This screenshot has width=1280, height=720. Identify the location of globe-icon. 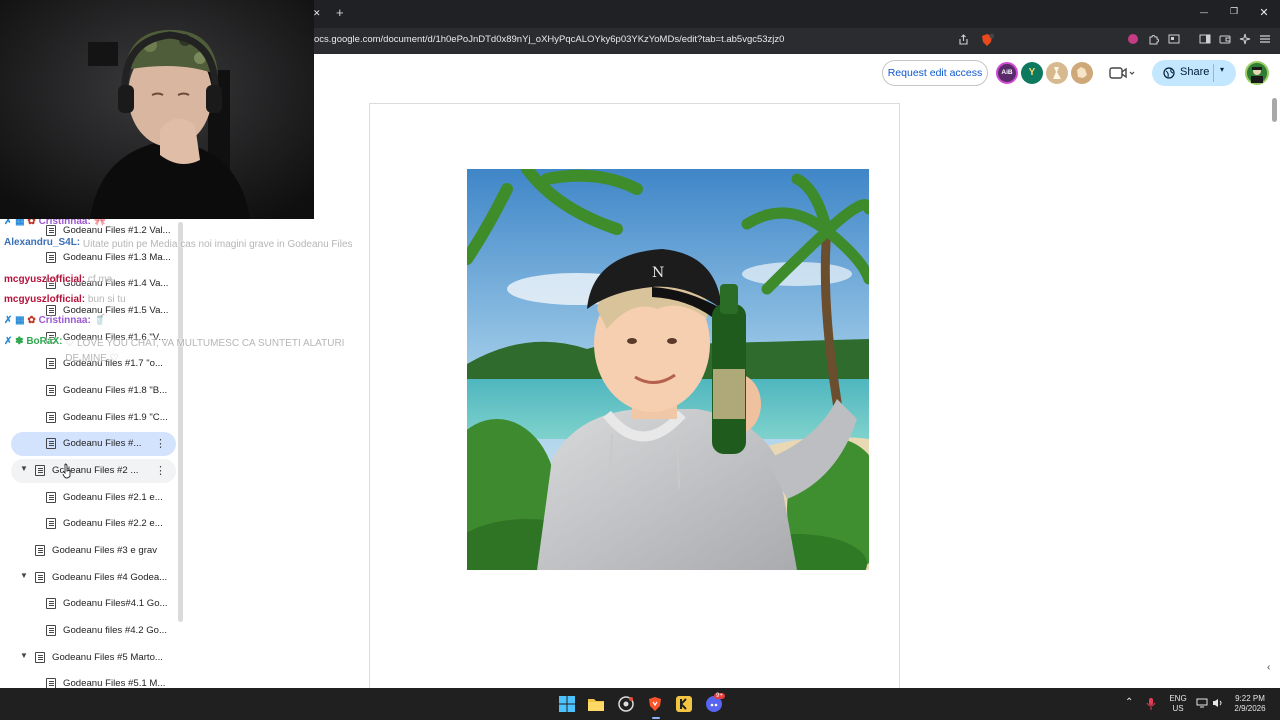
(1169, 74).